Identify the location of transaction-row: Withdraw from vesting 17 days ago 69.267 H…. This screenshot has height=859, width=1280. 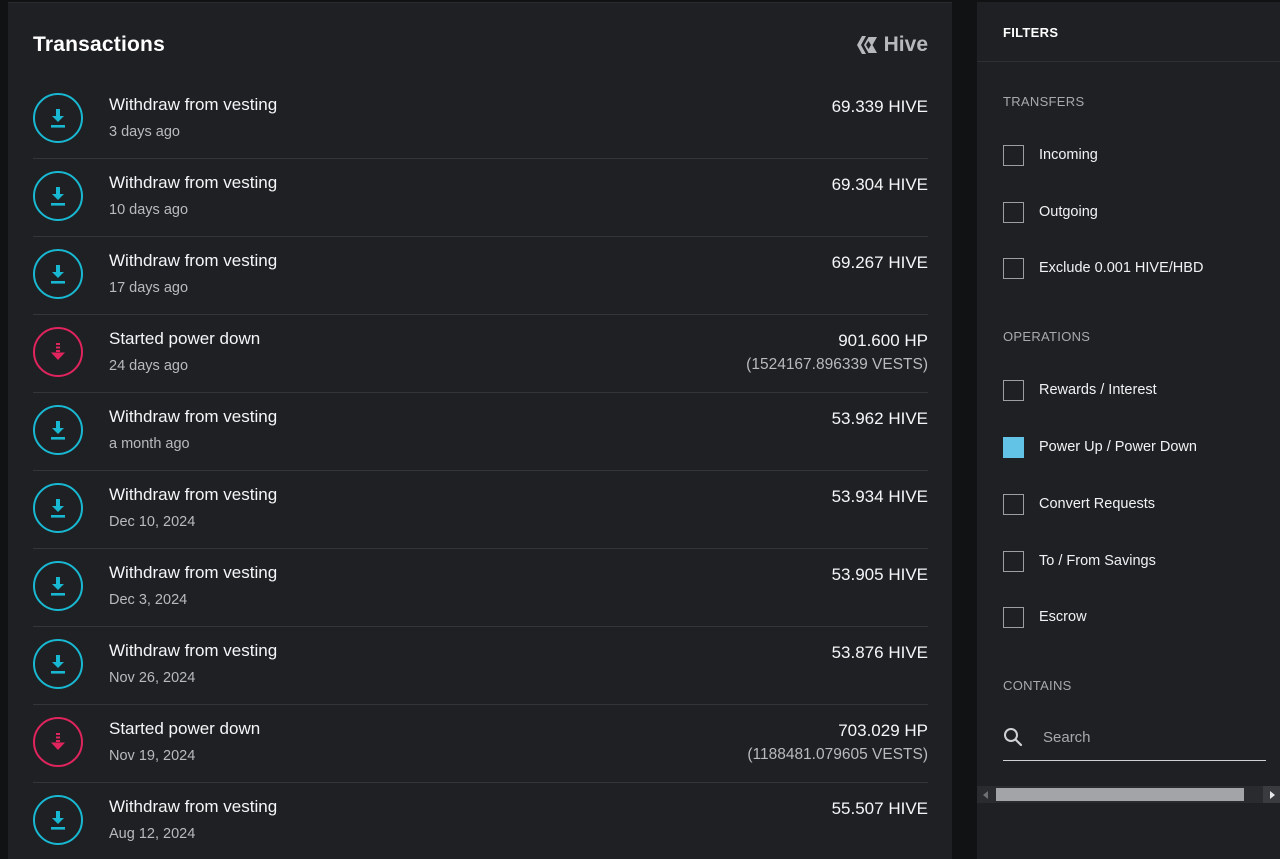
(480, 276).